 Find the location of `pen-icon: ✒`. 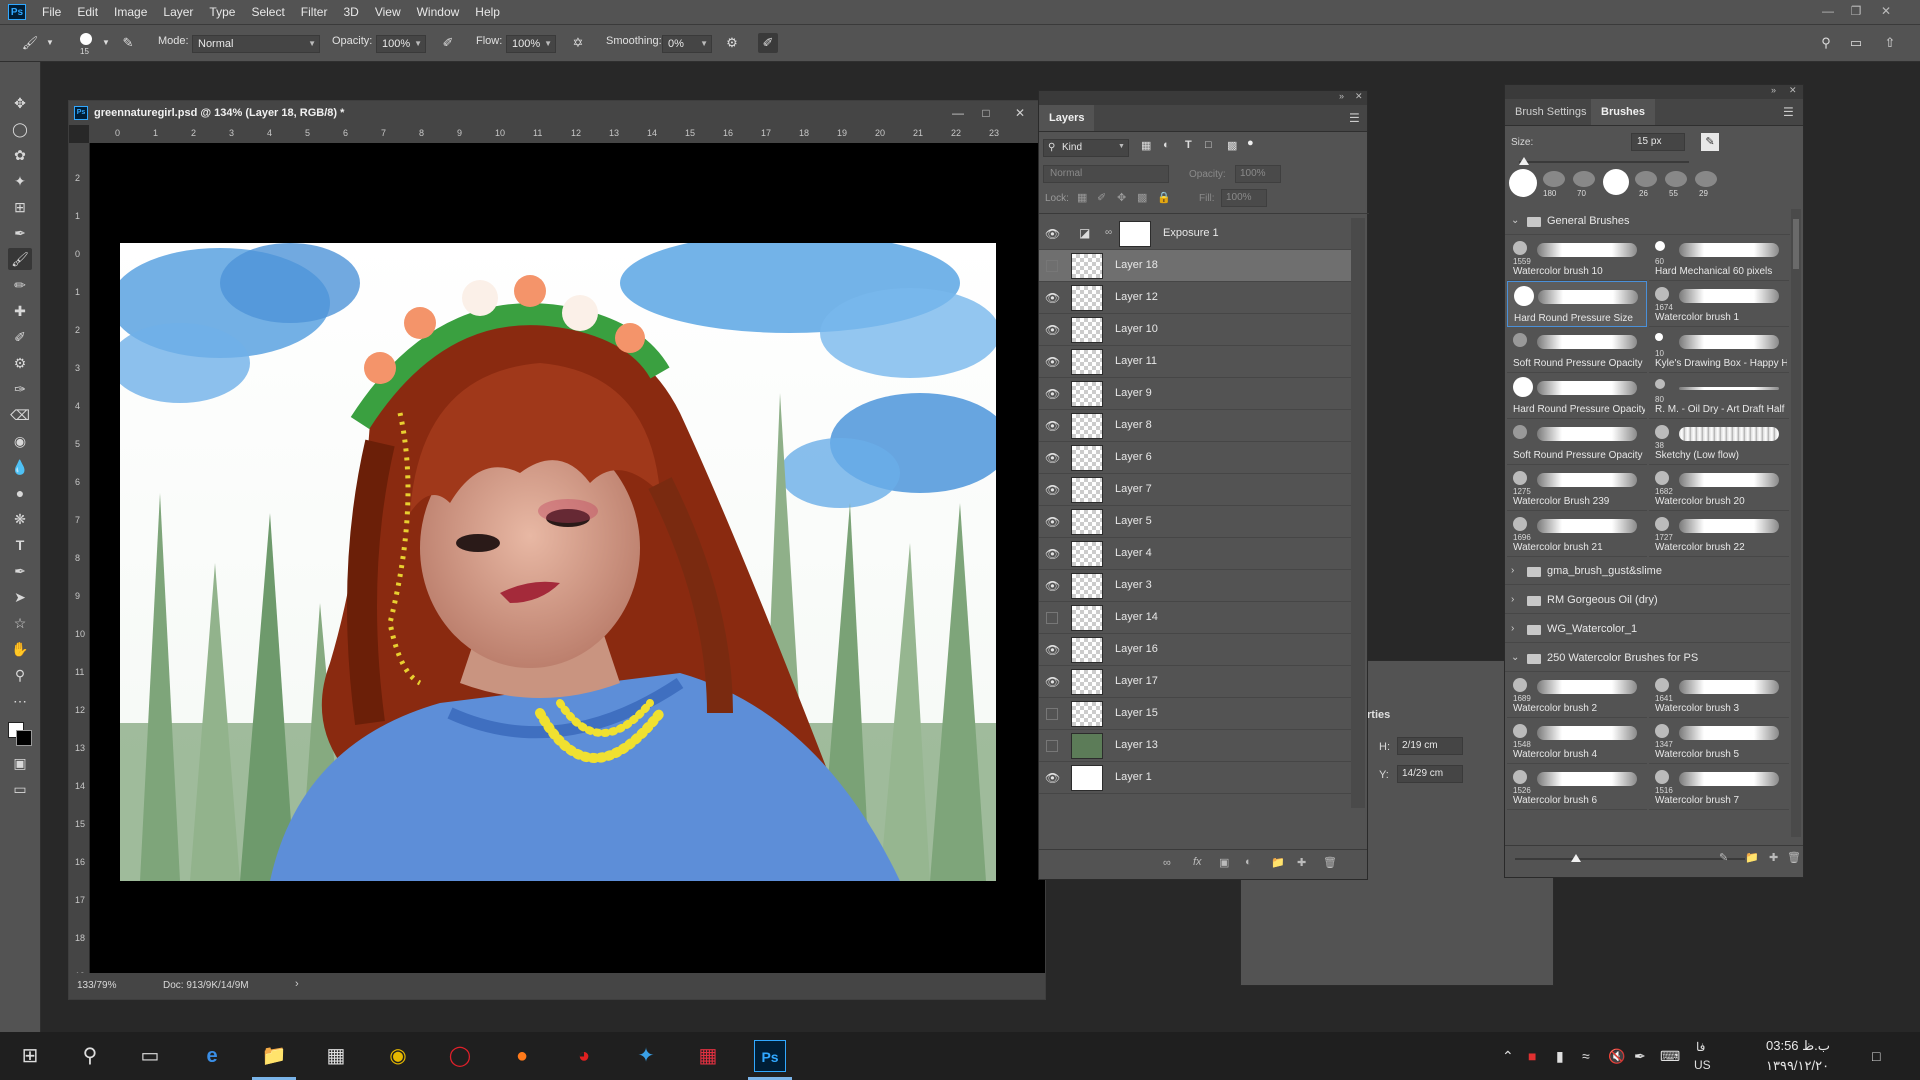

pen-icon: ✒ is located at coordinates (1640, 1056).